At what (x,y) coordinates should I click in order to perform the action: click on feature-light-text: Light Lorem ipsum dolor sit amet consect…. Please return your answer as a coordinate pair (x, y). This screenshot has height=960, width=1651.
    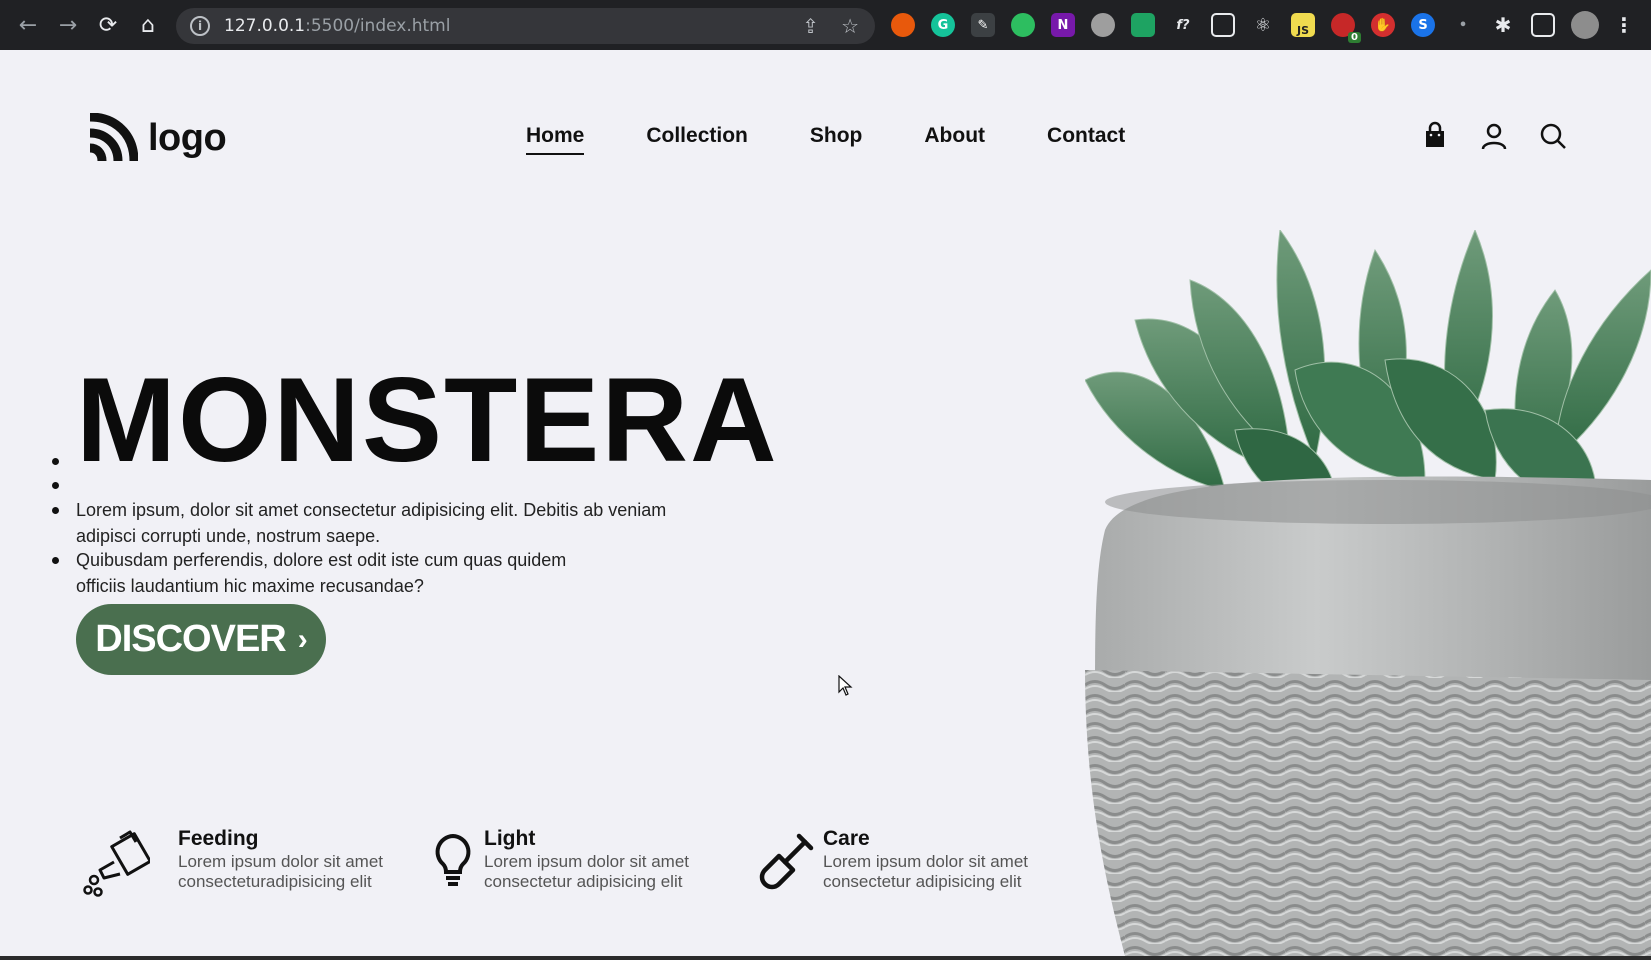
    Looking at the image, I should click on (589, 860).